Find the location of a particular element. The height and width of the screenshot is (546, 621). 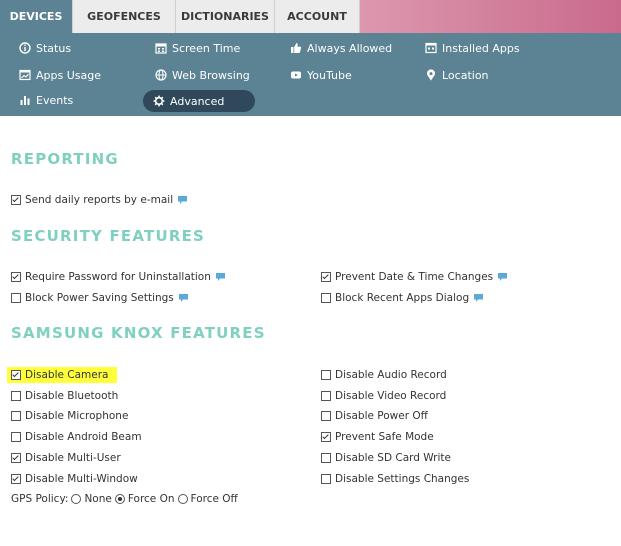

globe-icon is located at coordinates (161, 75).